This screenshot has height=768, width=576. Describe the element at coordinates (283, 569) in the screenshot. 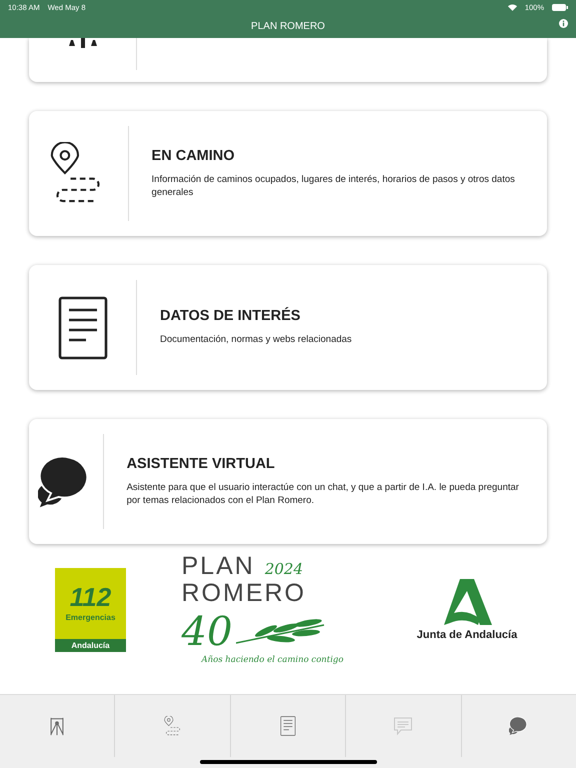

I see `logo-year: 2024` at that location.